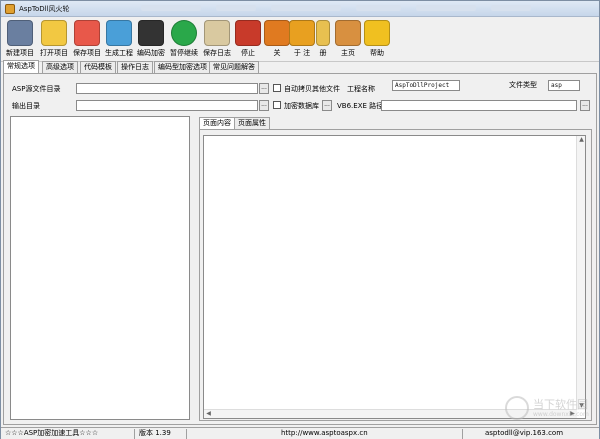 The height and width of the screenshot is (439, 600). Describe the element at coordinates (119, 33) in the screenshot. I see `blocks-icon` at that location.